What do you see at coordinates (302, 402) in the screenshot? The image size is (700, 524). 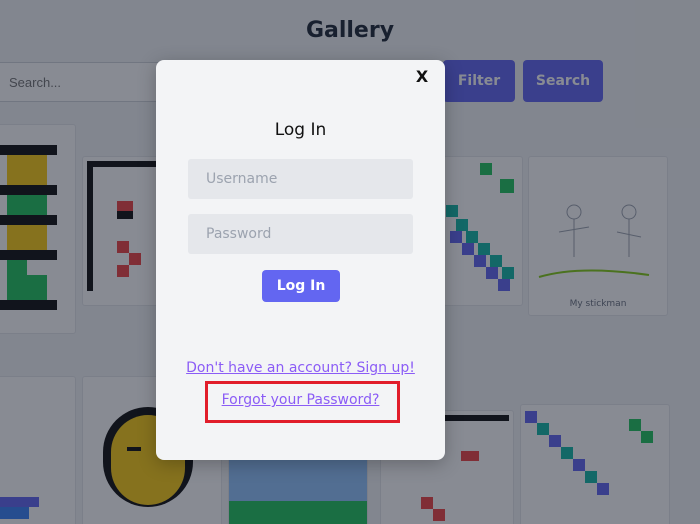 I see `highlight-box` at bounding box center [302, 402].